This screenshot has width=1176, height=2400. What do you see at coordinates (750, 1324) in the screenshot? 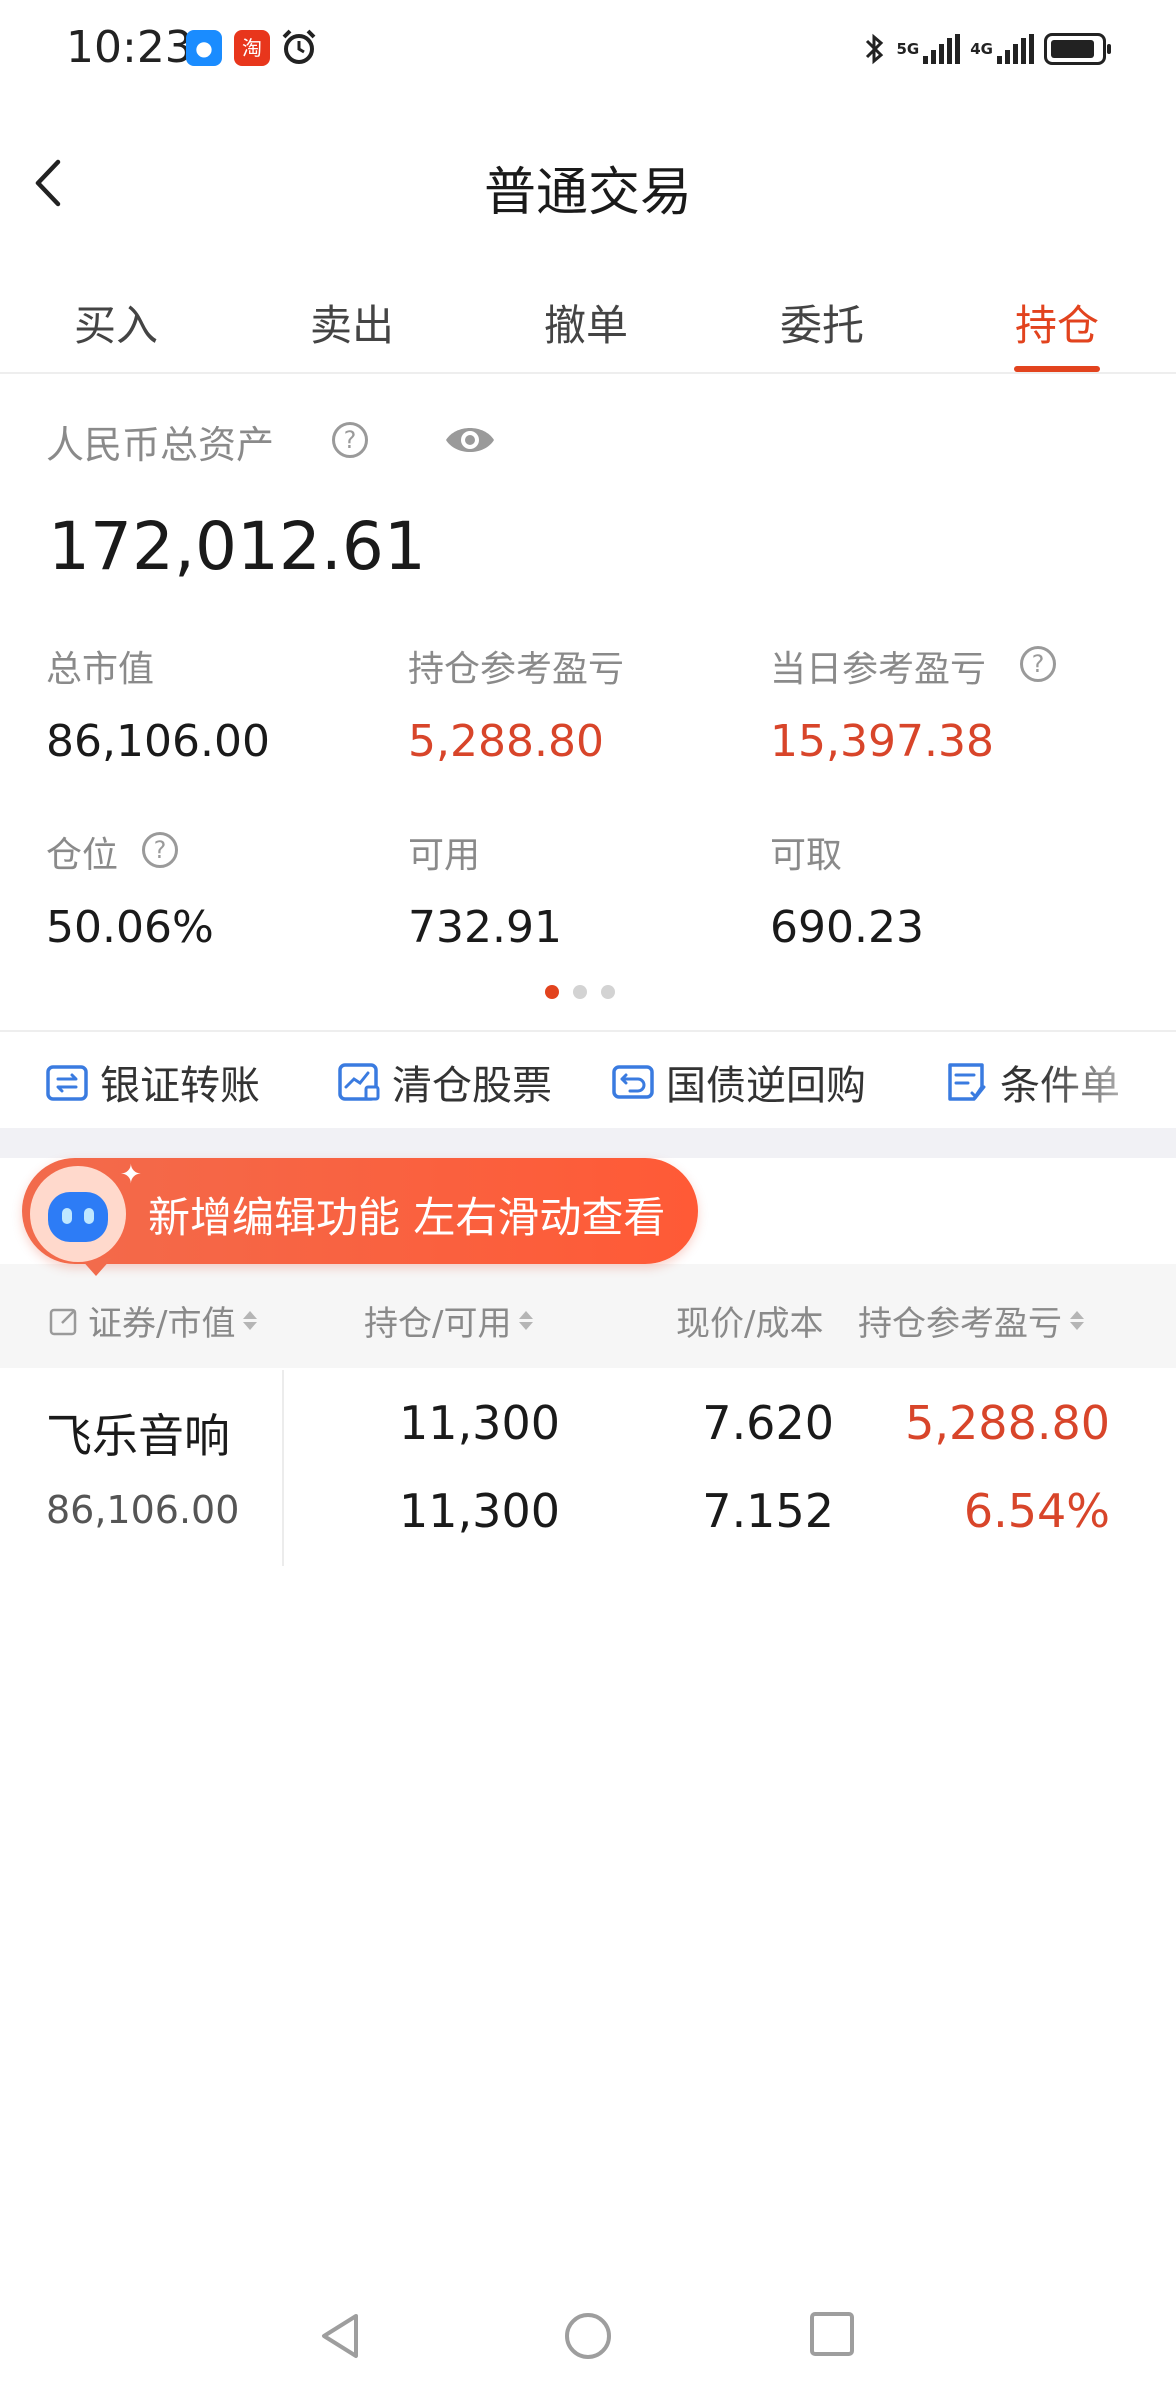
I see `column-header-price-label: 现价/成本` at bounding box center [750, 1324].